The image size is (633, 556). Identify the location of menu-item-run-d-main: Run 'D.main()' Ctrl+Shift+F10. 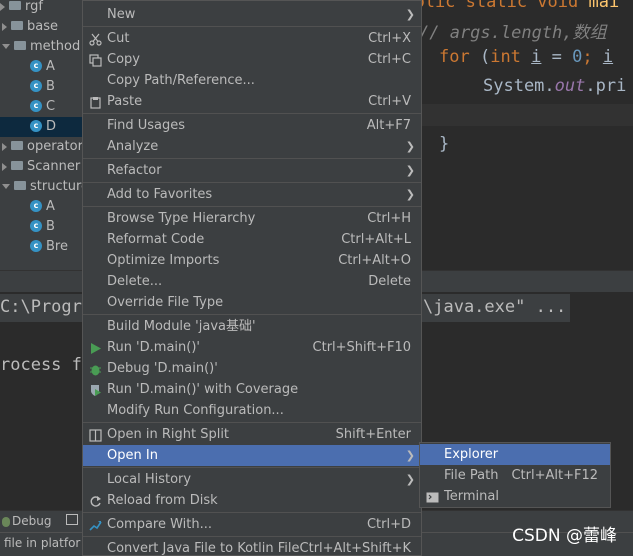
(252, 347).